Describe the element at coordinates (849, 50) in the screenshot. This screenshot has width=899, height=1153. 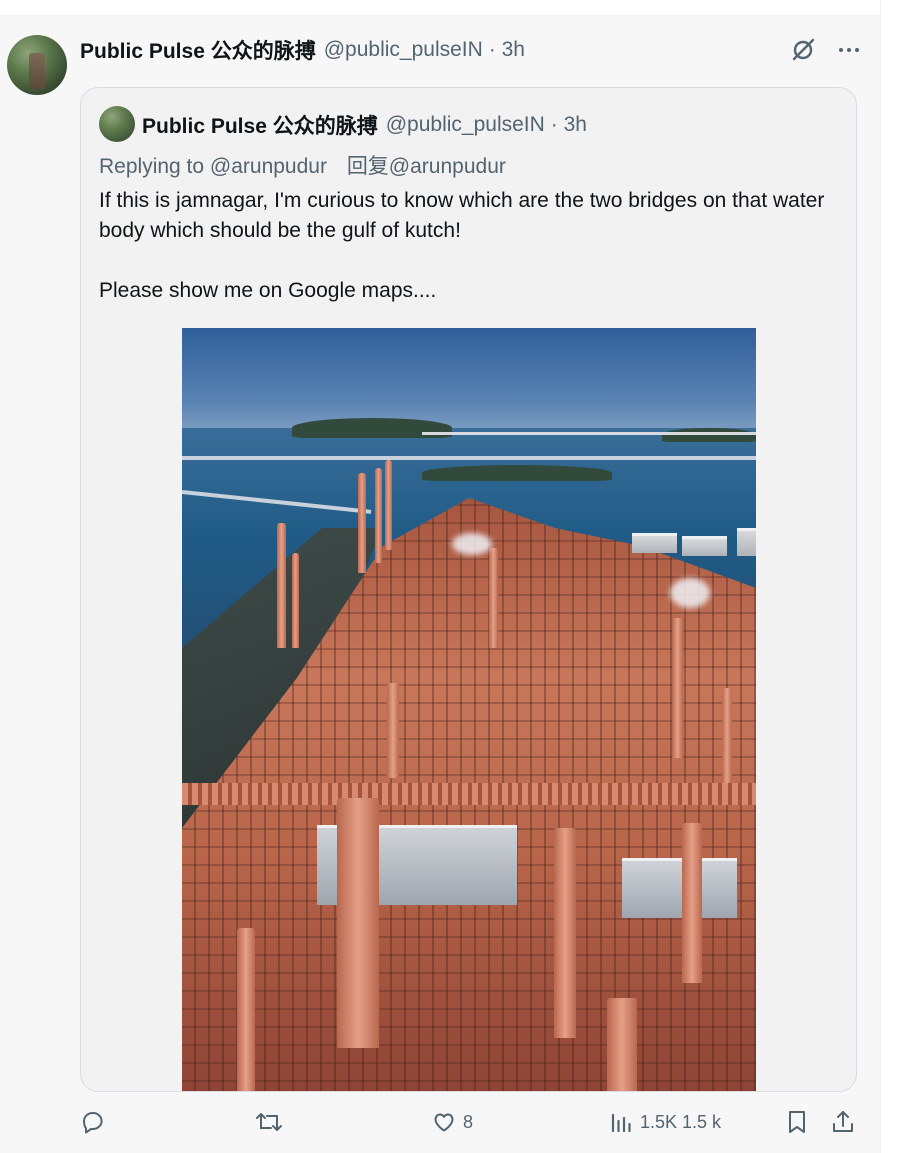
I see `more-icon` at that location.